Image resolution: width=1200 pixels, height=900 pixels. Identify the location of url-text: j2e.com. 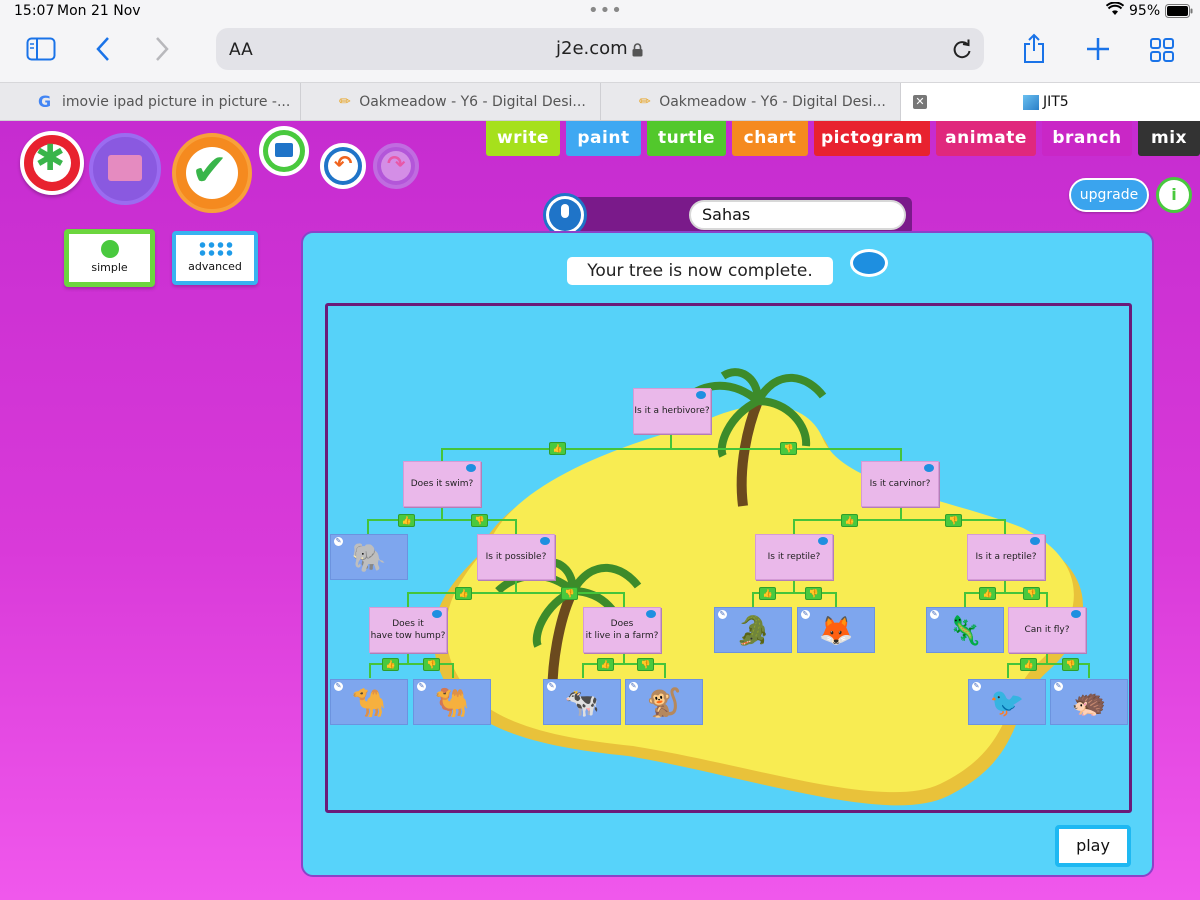
(592, 48).